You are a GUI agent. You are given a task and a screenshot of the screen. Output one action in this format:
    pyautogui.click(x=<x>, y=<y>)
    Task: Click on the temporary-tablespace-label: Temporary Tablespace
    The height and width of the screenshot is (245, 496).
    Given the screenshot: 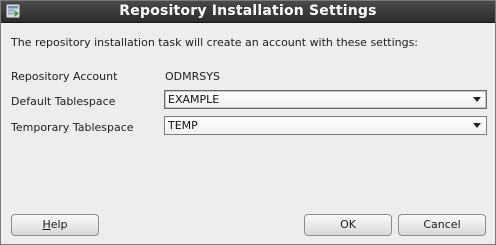 What is the action you would take?
    pyautogui.click(x=72, y=127)
    